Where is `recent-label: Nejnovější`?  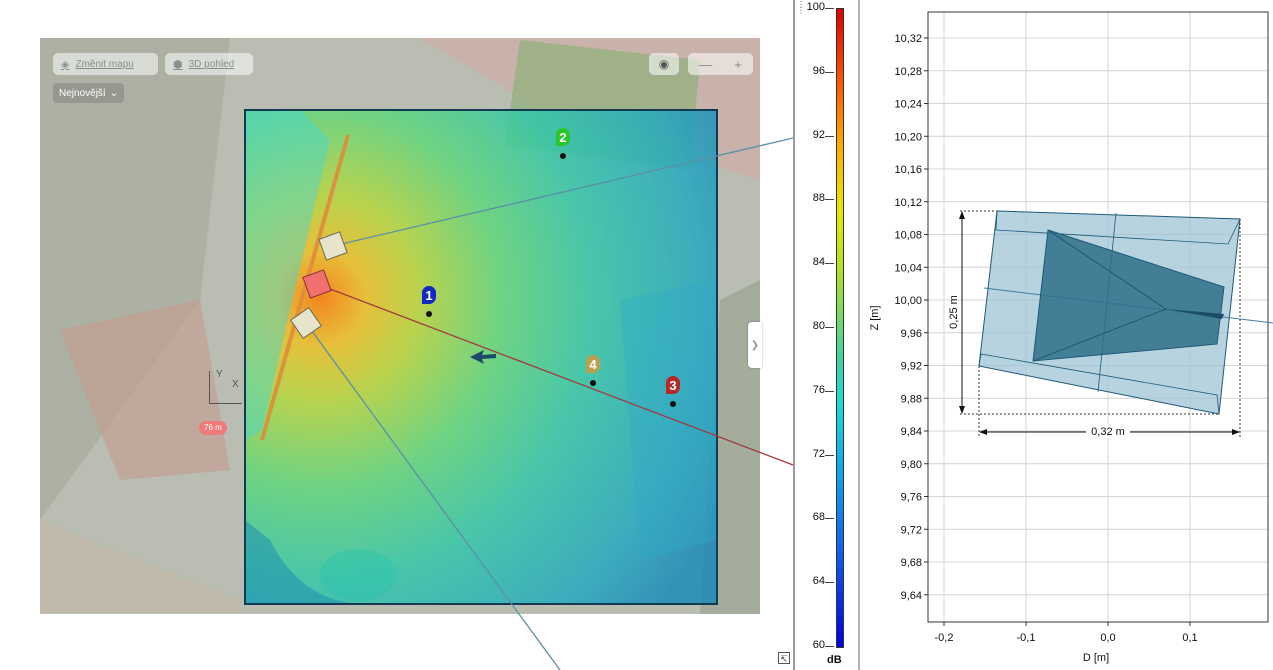 recent-label: Nejnovější is located at coordinates (82, 93).